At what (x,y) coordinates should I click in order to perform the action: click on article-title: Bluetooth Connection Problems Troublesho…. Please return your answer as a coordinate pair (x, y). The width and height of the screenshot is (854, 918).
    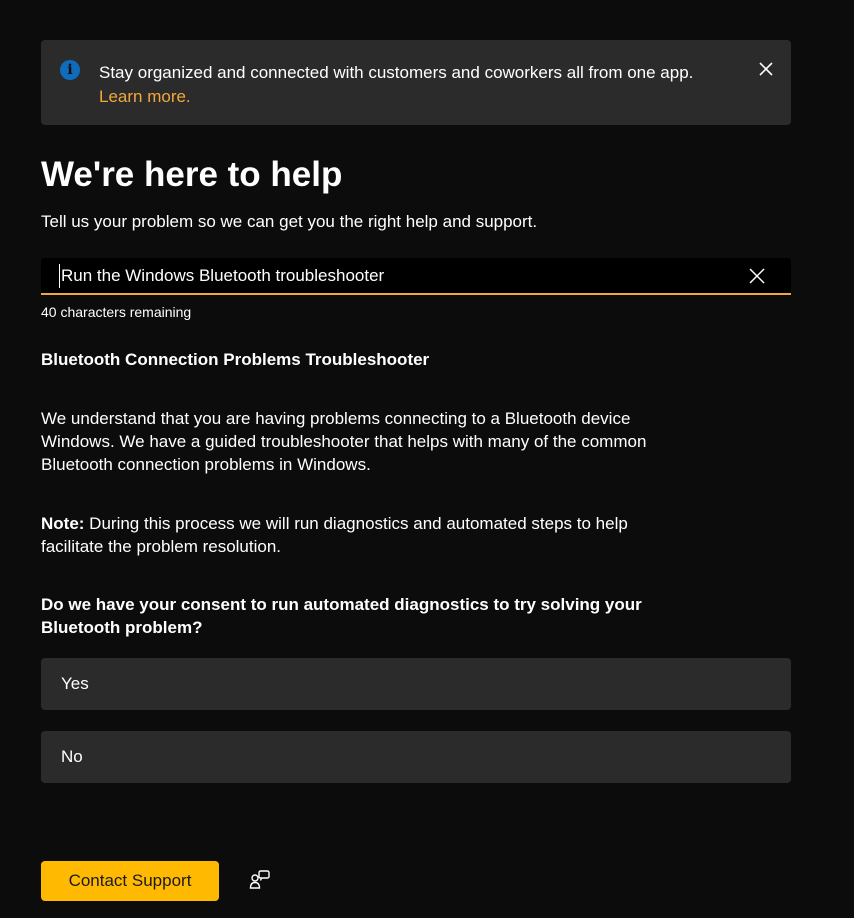
    Looking at the image, I should click on (235, 359).